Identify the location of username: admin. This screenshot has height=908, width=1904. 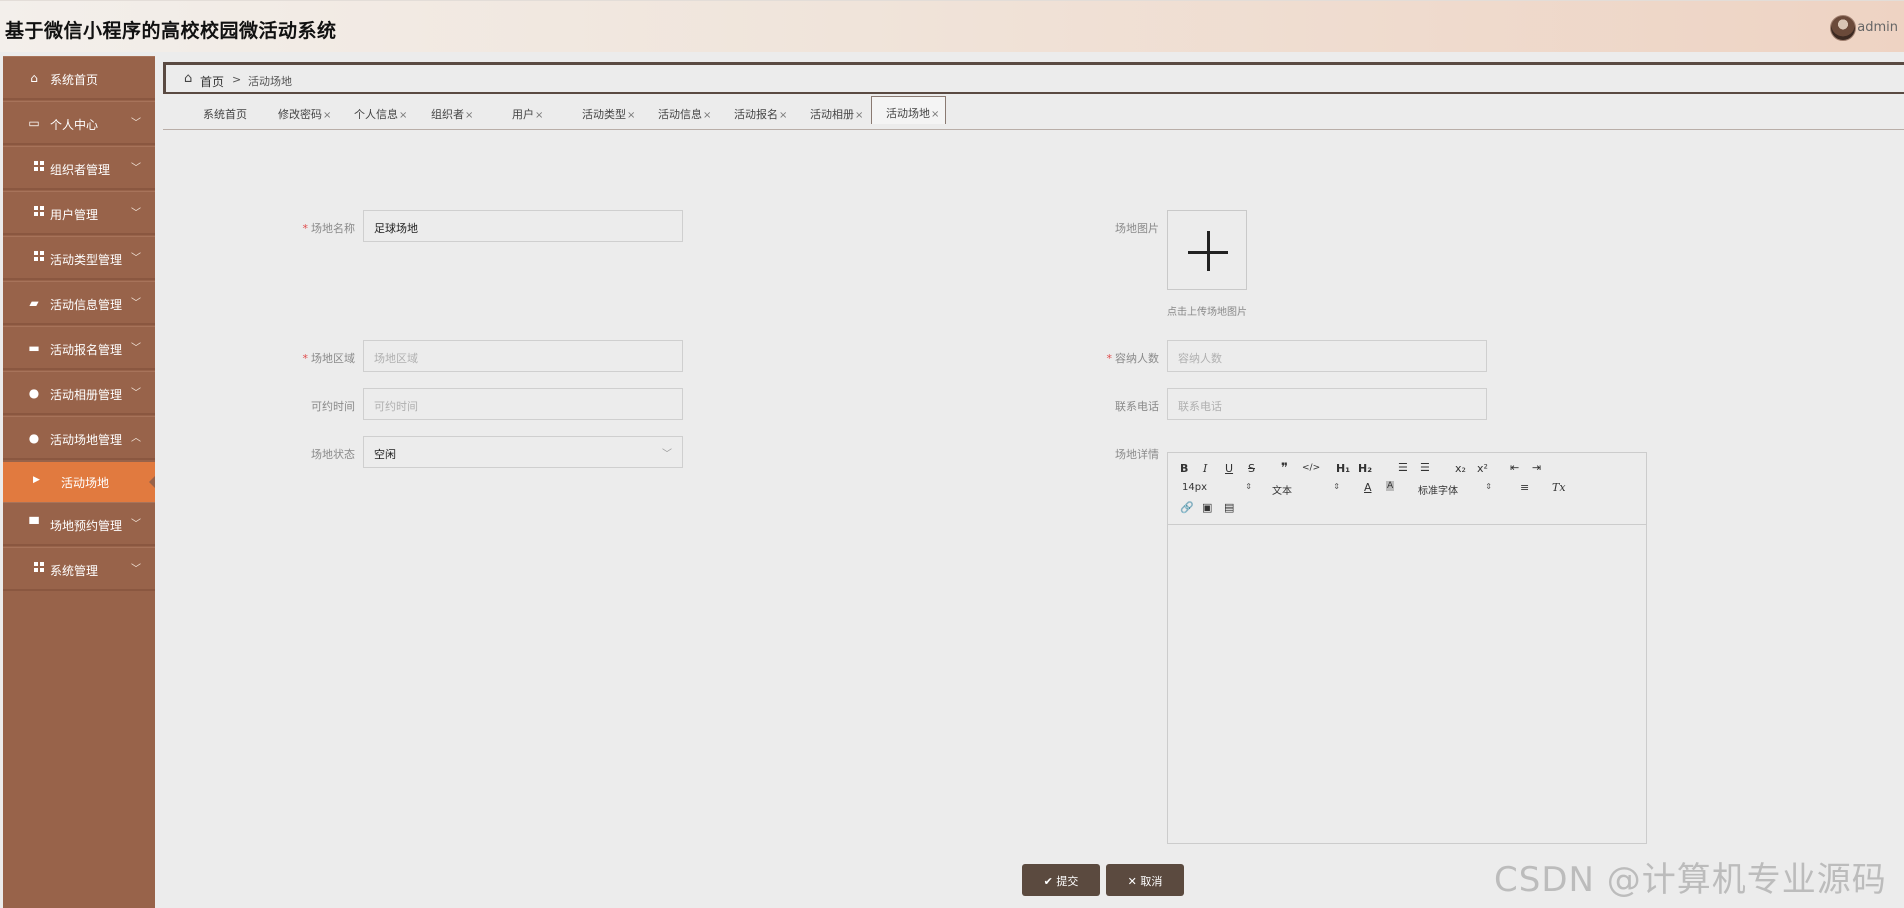
(1877, 27).